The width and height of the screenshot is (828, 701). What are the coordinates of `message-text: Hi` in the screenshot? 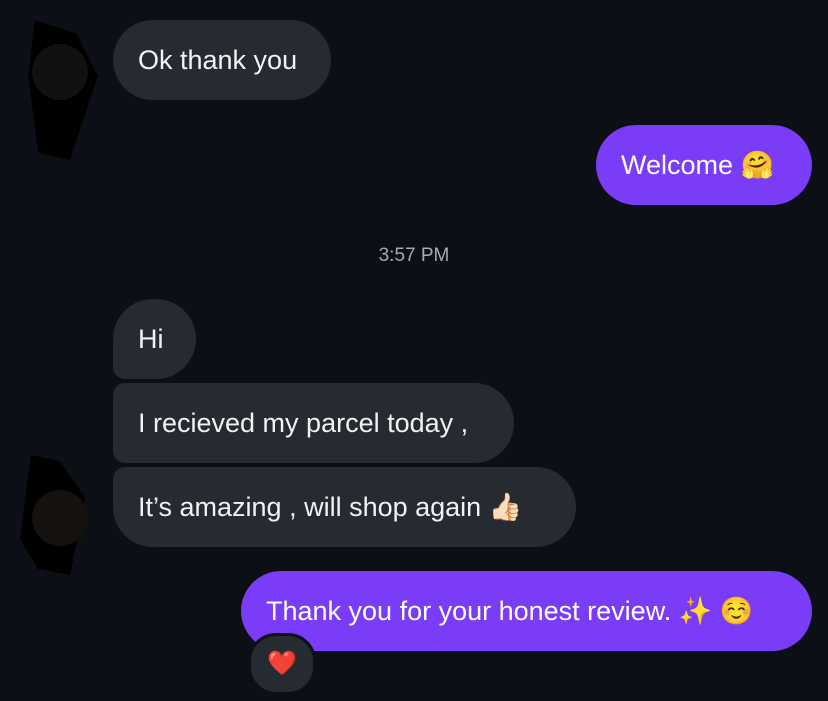 It's located at (151, 339).